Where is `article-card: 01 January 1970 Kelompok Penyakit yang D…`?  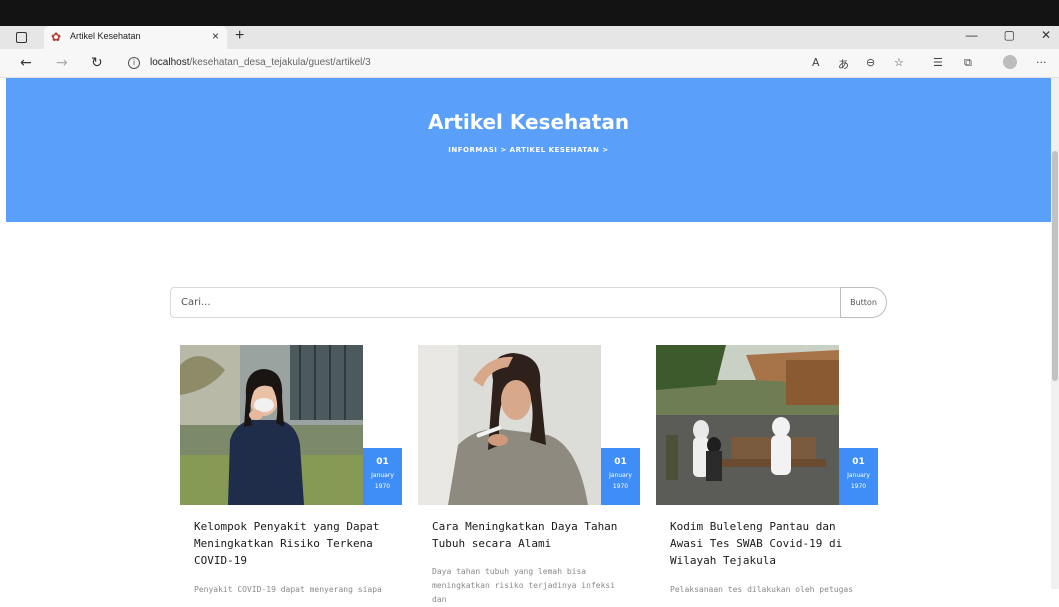
article-card: 01 January 1970 Kelompok Penyakit yang D… is located at coordinates (291, 469).